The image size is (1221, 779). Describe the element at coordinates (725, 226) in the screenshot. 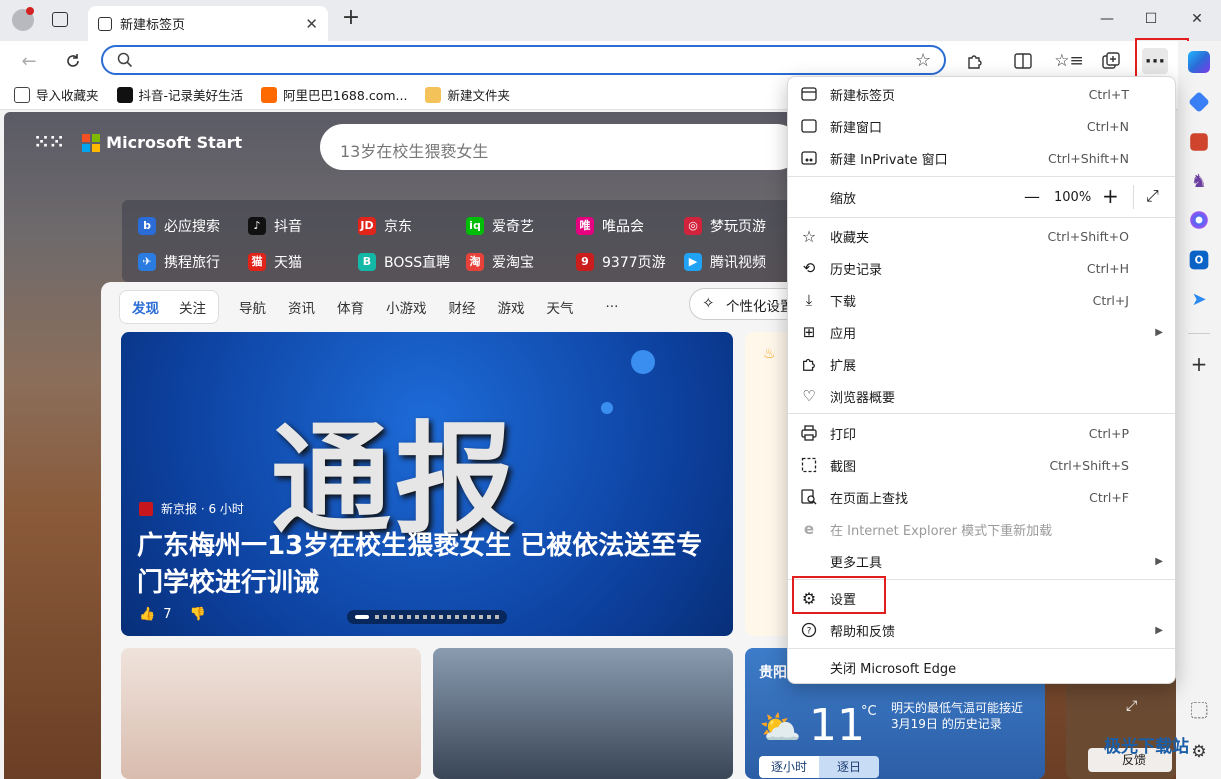

I see `site-mengwan: ◎ 梦玩页游` at that location.